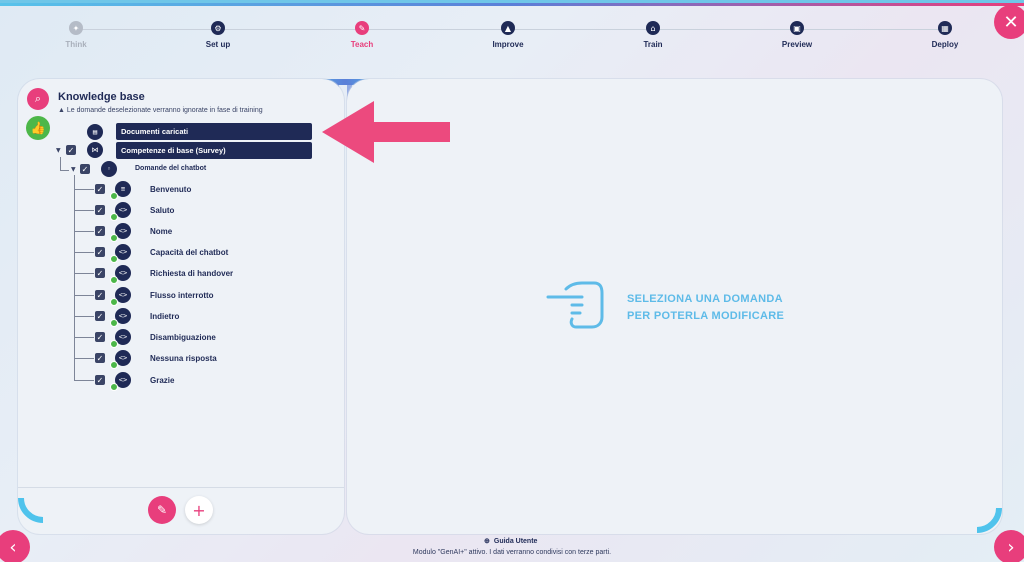 This screenshot has width=1024, height=562. I want to click on step-train: ⌂ Train, so click(653, 35).